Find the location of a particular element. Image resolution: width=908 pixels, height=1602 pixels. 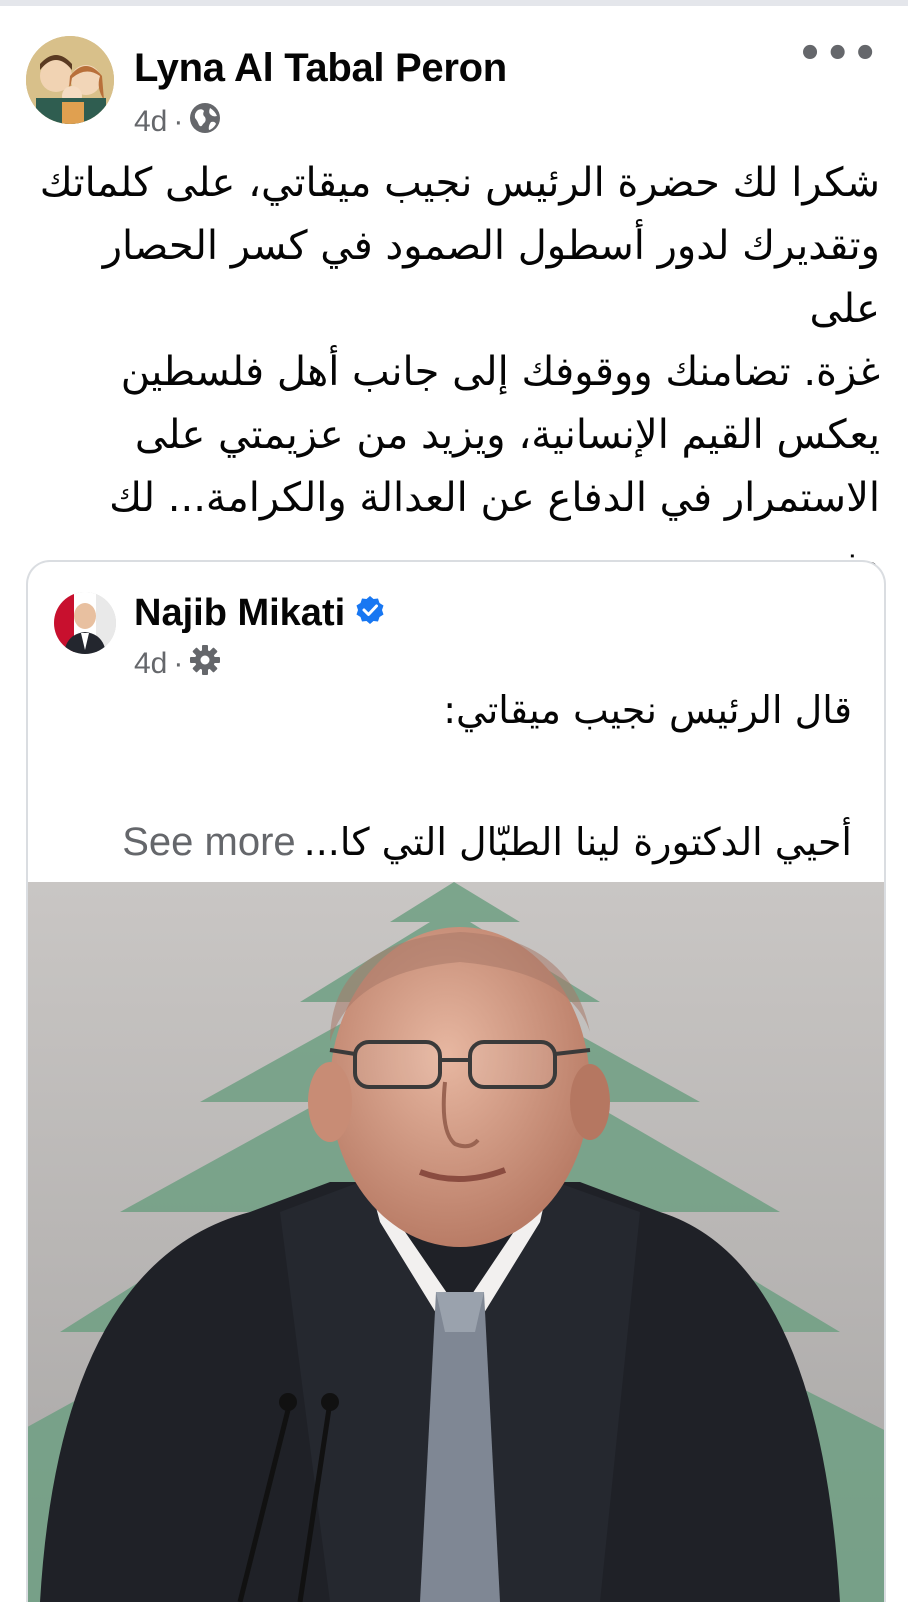

post-header: Lyna Al Tabal Peron 4d · ••• is located at coordinates (456, 86).